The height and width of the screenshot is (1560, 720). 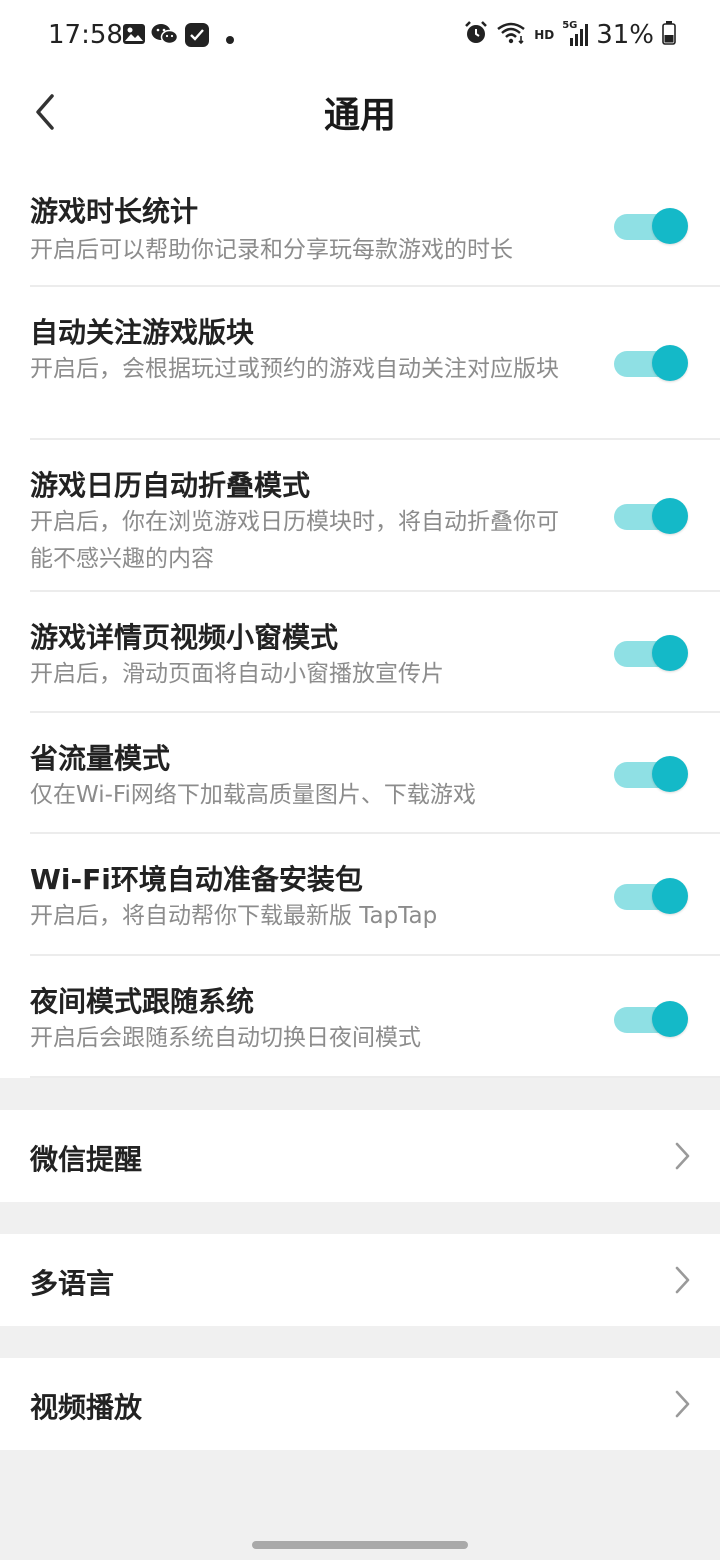 I want to click on setting-title: 游戏详情页视频小窗模式, so click(x=184, y=637).